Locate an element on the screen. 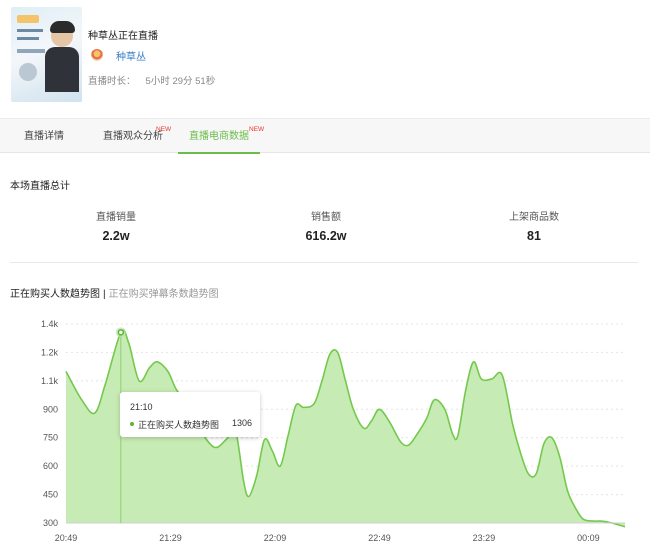  y-tick-label: 300 is located at coordinates (50, 523).